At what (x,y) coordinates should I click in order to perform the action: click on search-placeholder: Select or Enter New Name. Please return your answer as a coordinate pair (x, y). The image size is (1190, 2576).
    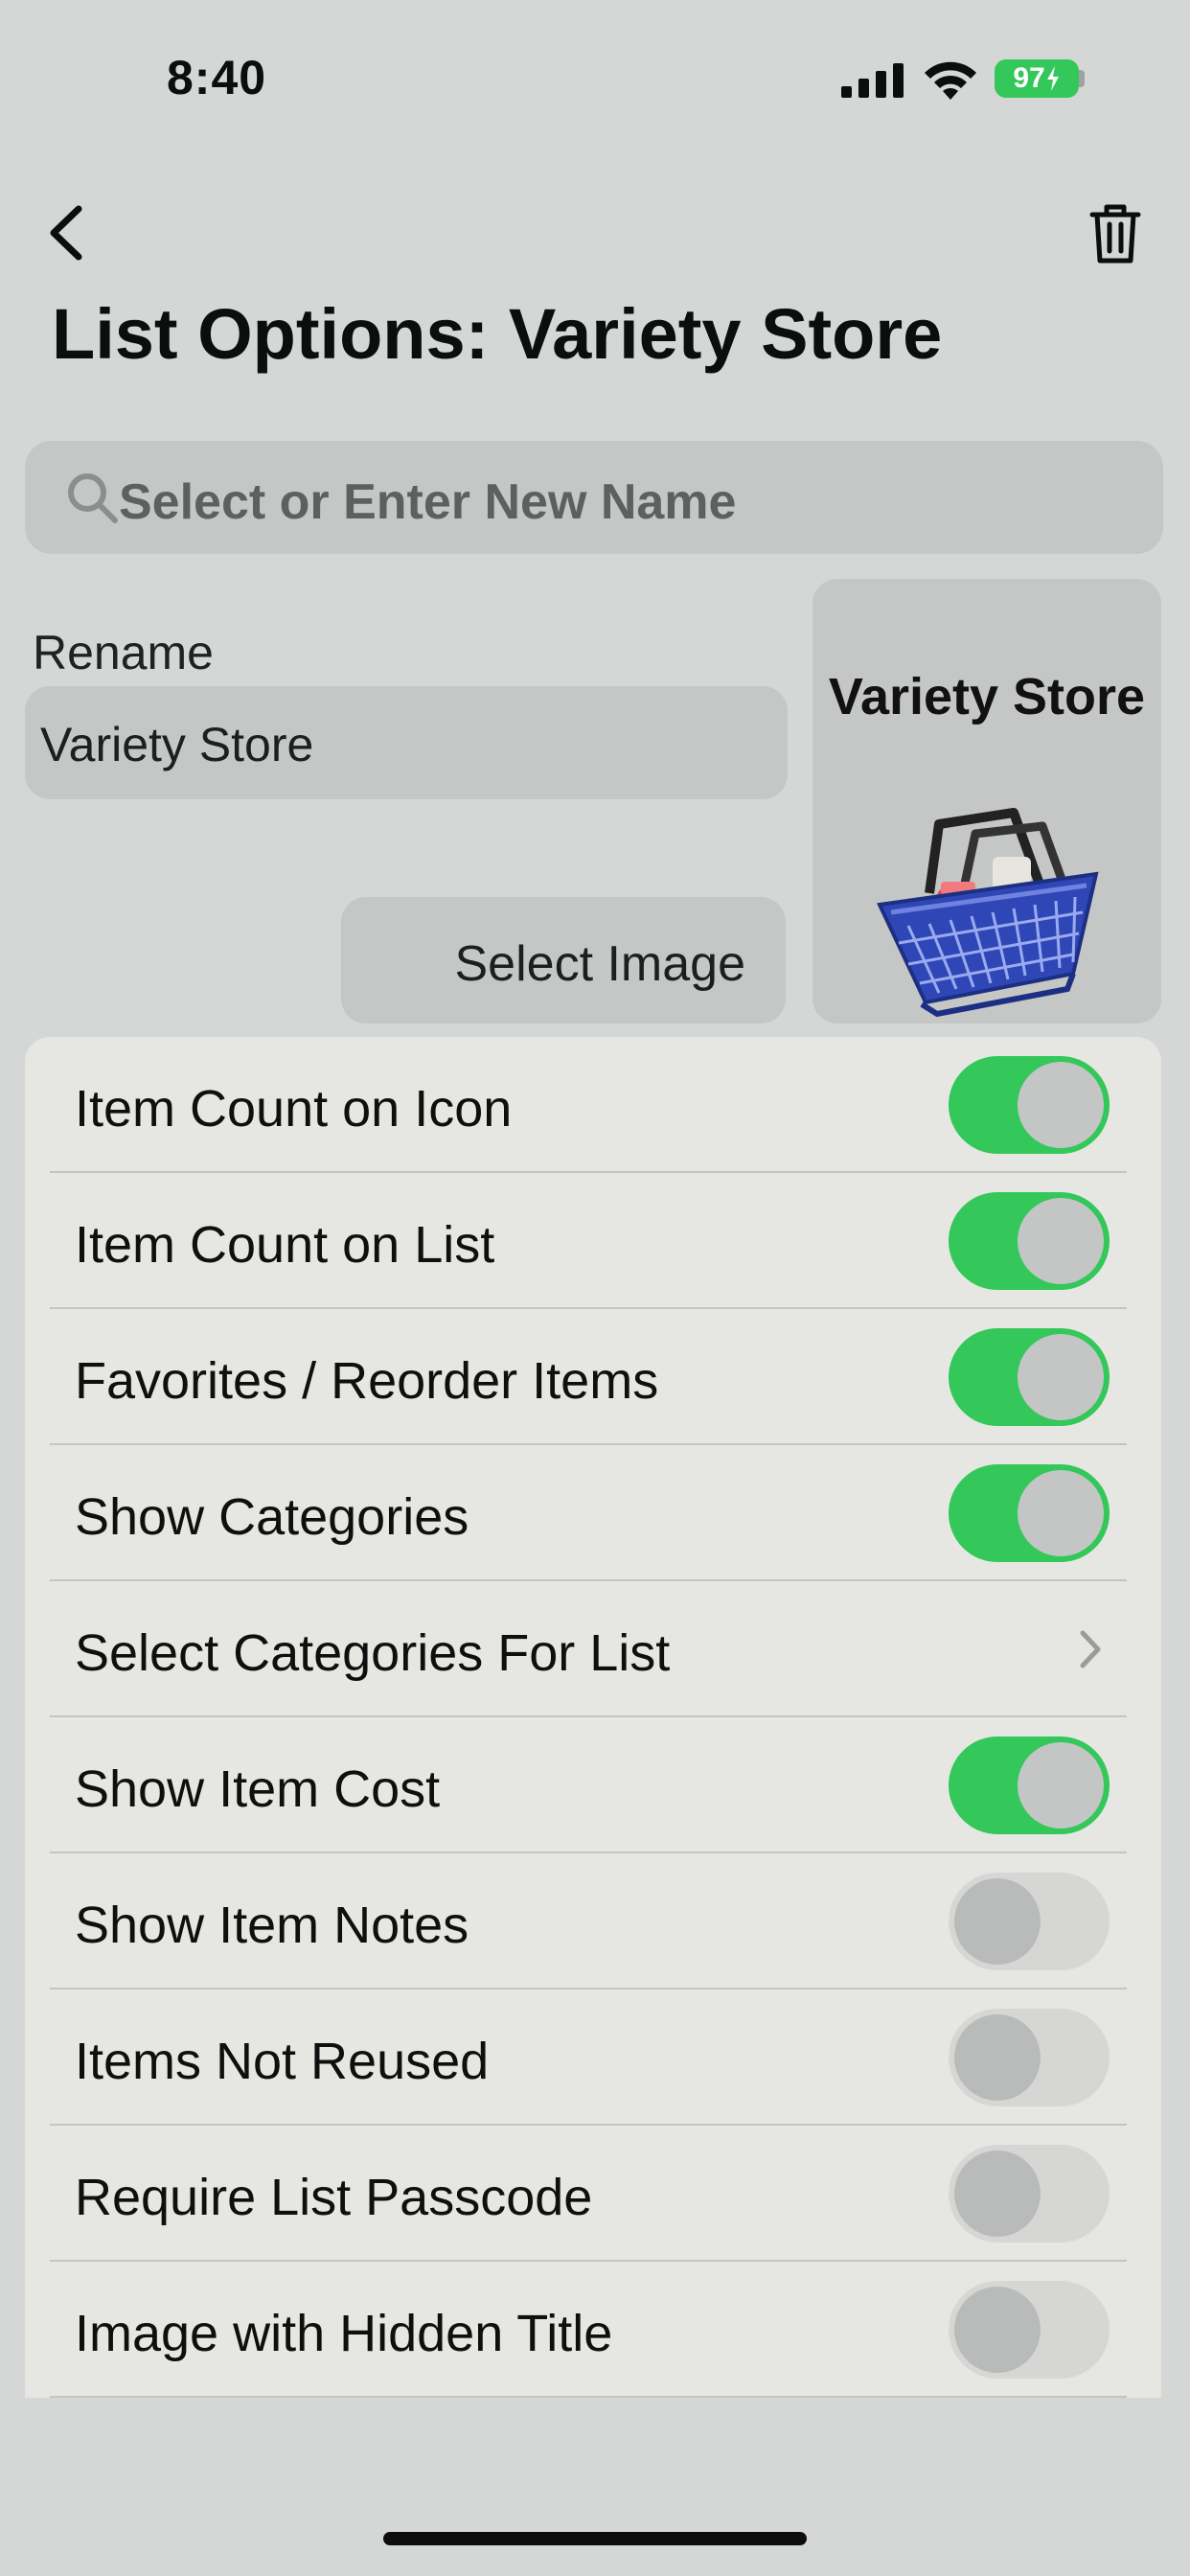
    Looking at the image, I should click on (428, 502).